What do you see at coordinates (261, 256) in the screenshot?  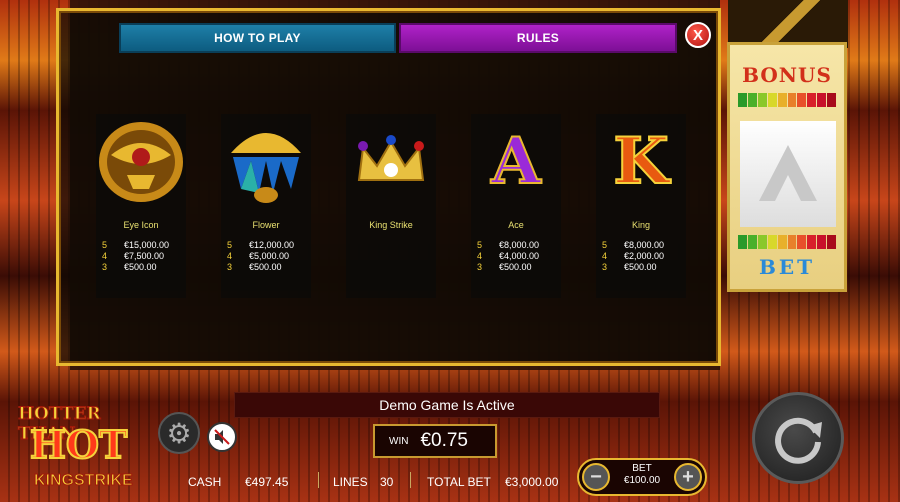 I see `symbol-payouts: 5 €12,000.00 4 €5,000.00 3 €500.00` at bounding box center [261, 256].